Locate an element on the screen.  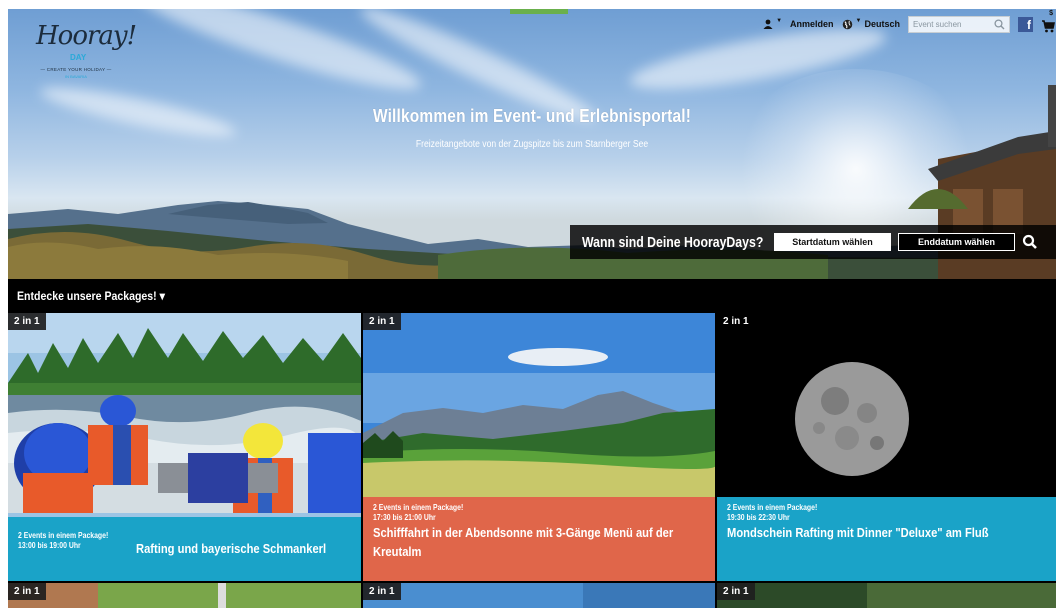
package-time: 17:30 bis 21:00 Uhr is located at coordinates (404, 517).